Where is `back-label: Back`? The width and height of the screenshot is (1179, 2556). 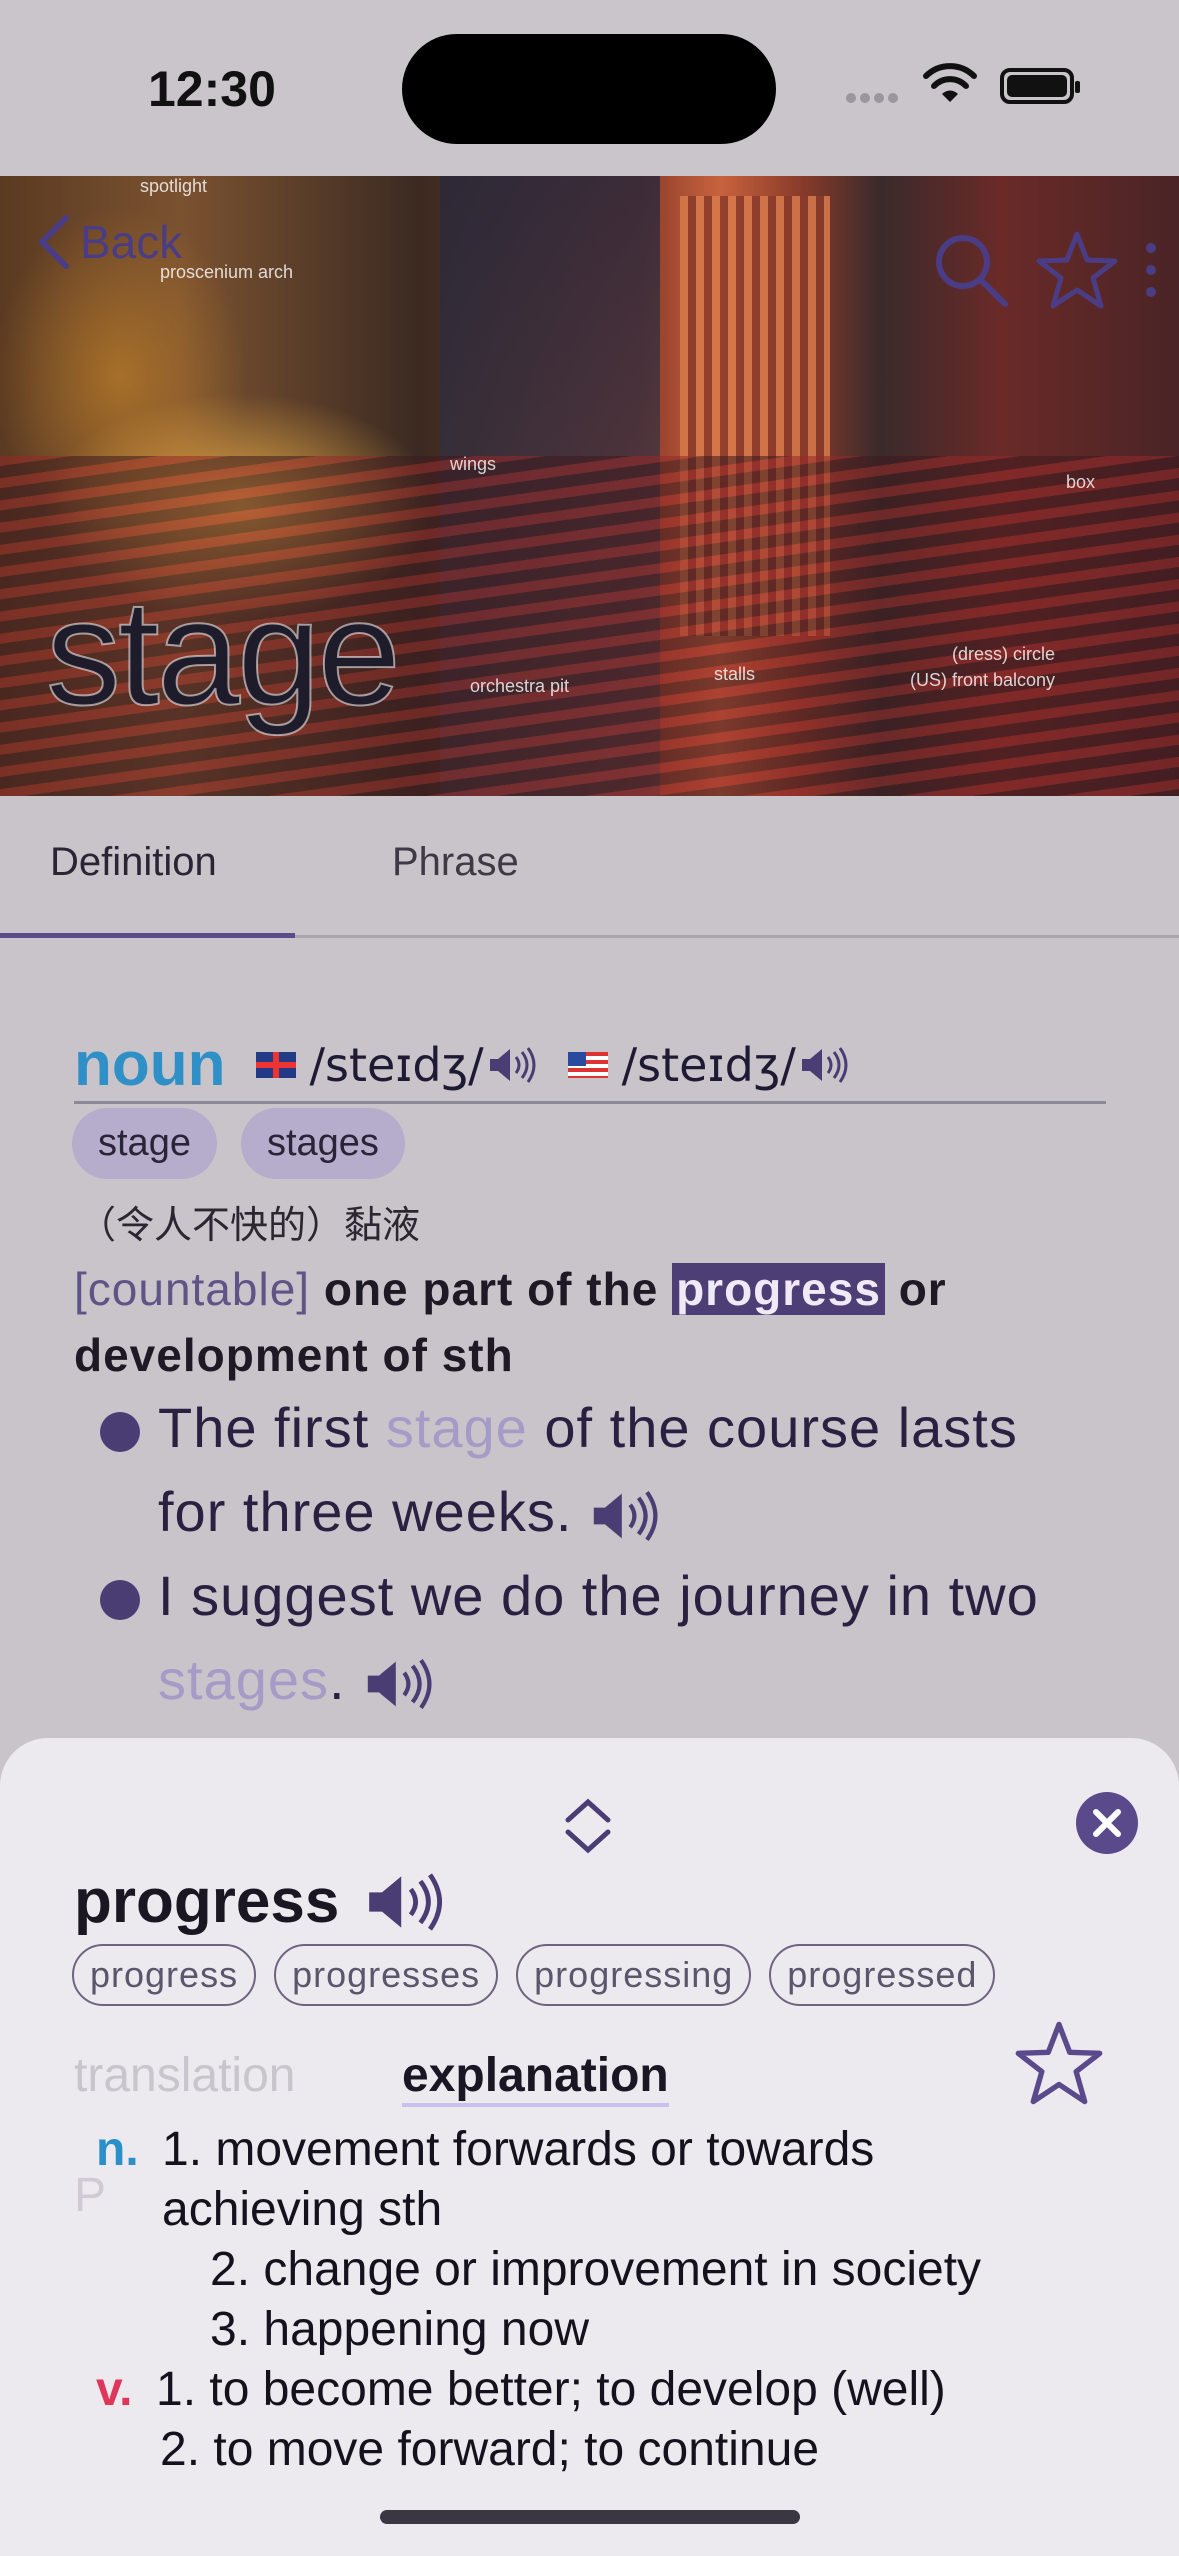
back-label: Back is located at coordinates (131, 242).